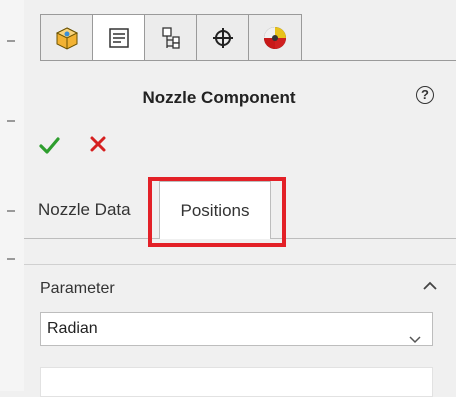 This screenshot has height=397, width=456. What do you see at coordinates (240, 264) in the screenshot?
I see `section-divider` at bounding box center [240, 264].